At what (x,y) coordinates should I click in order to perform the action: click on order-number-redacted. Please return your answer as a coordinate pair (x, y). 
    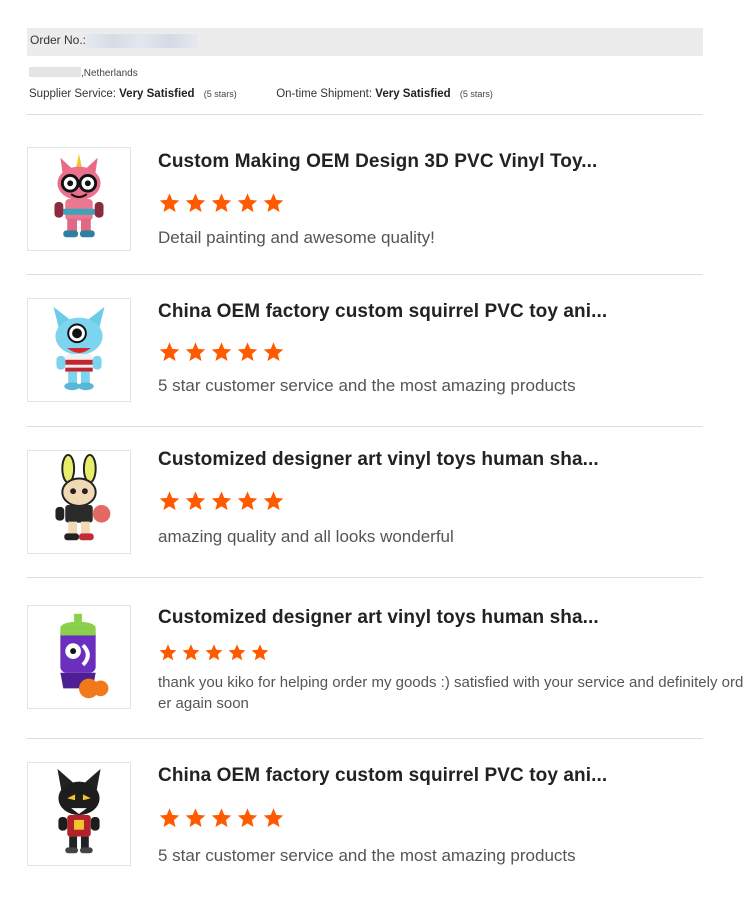
    Looking at the image, I should click on (141, 41).